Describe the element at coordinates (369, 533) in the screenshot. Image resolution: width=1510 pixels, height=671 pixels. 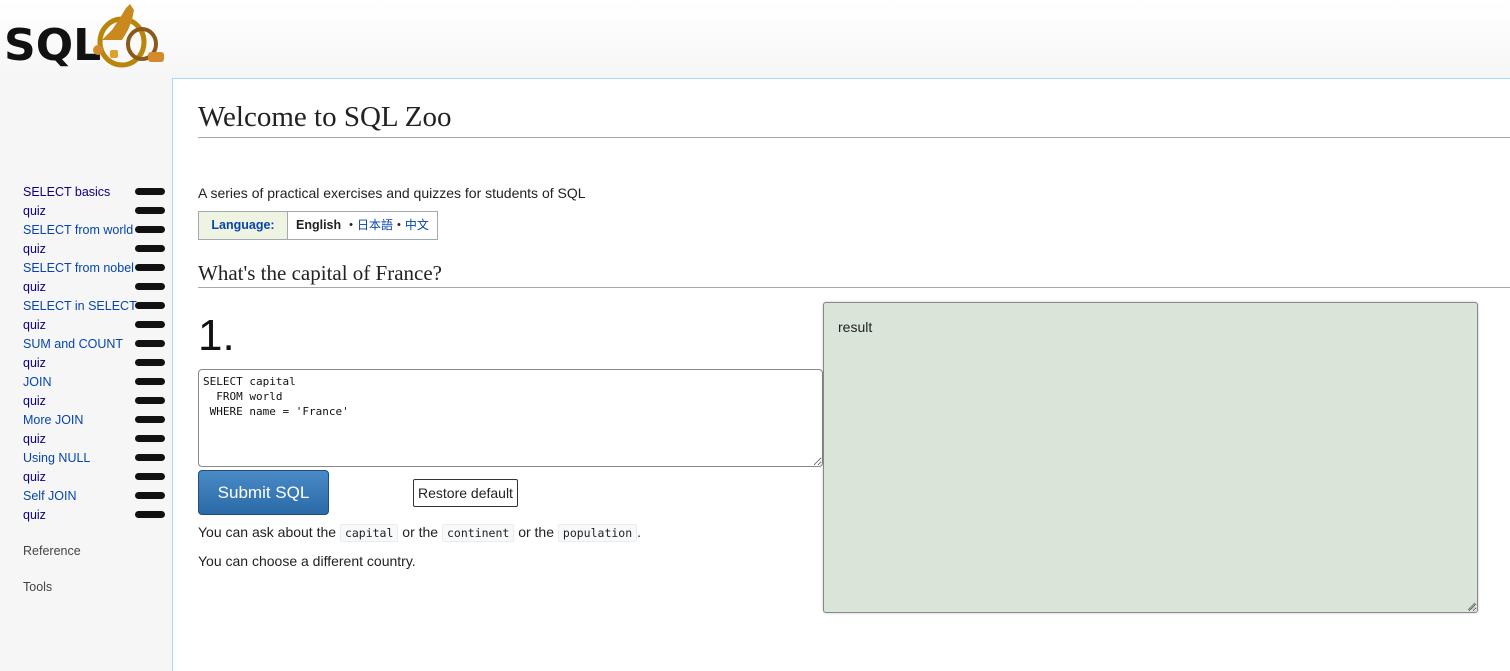
I see `hint-code-capital: capital` at that location.